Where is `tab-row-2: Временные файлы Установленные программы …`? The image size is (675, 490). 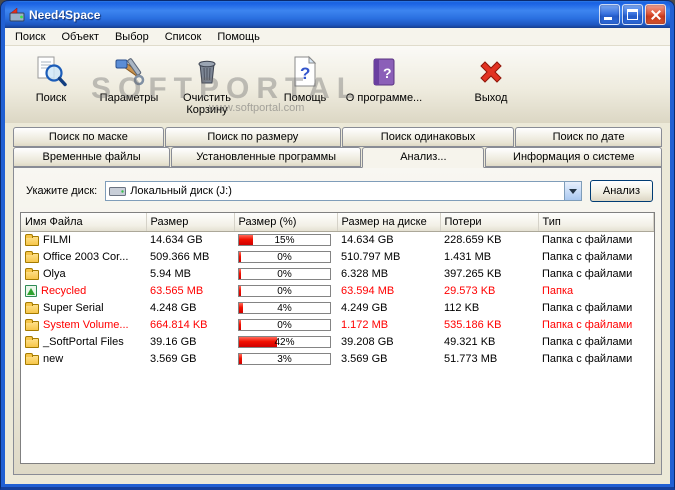
tab-row-2: Временные файлы Установленные программы … is located at coordinates (338, 157).